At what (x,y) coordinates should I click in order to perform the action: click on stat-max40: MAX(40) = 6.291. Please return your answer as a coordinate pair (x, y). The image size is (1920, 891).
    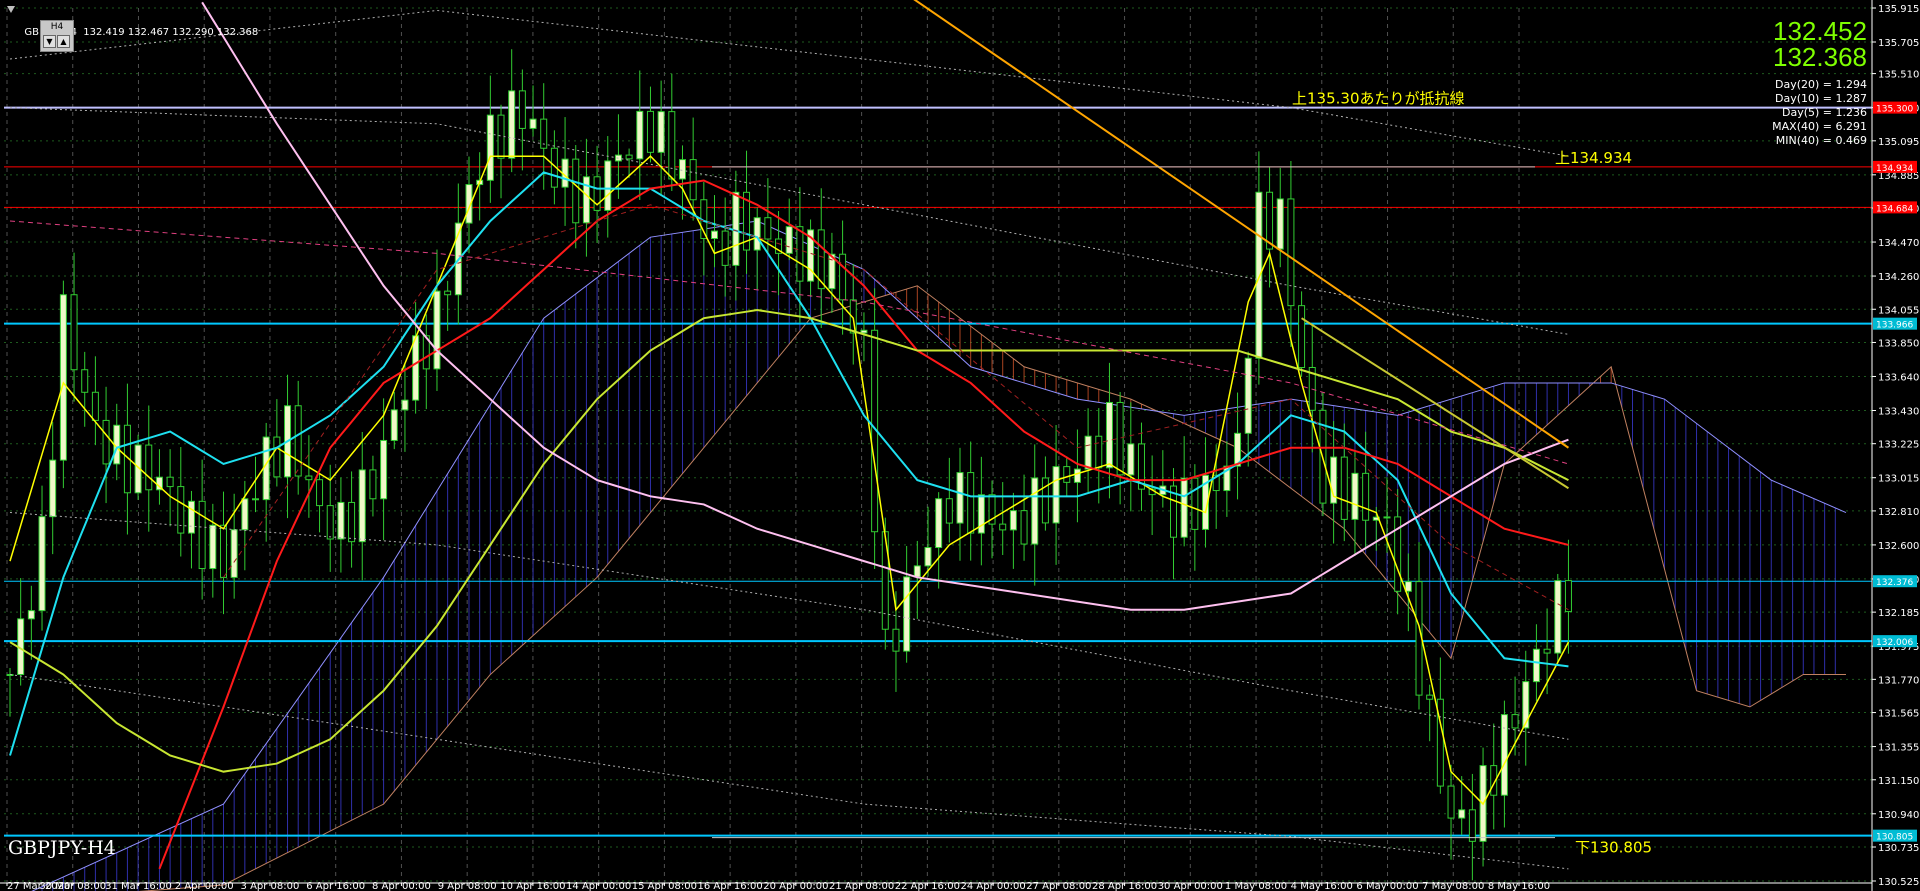
    Looking at the image, I should click on (1819, 126).